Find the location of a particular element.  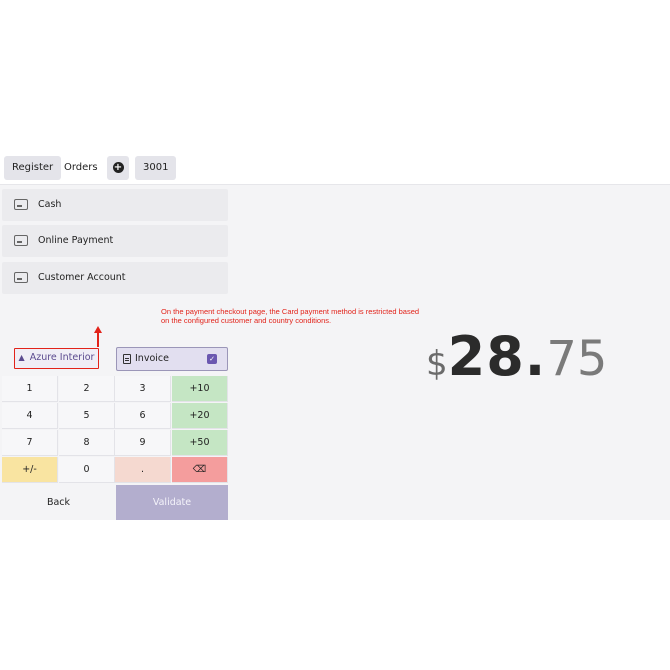

amount-integer: 28. is located at coordinates (497, 356).